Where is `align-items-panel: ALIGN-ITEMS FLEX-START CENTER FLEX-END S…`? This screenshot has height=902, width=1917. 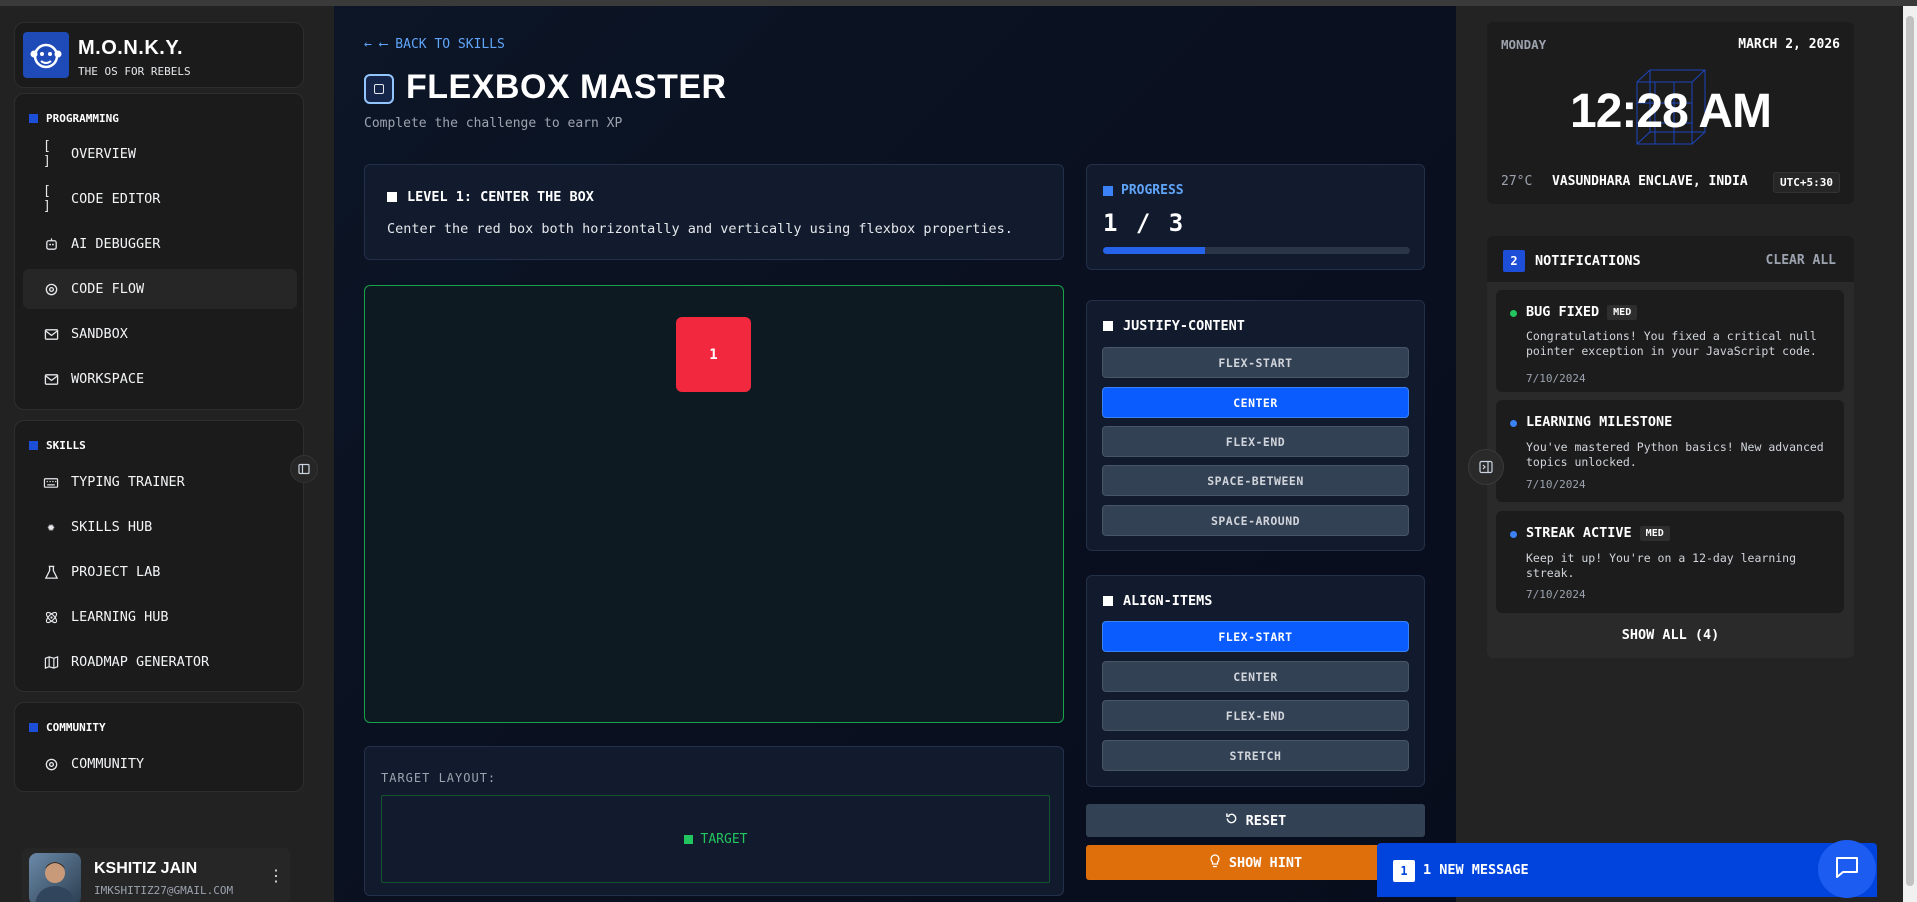
align-items-panel: ALIGN-ITEMS FLEX-START CENTER FLEX-END S… is located at coordinates (1255, 681).